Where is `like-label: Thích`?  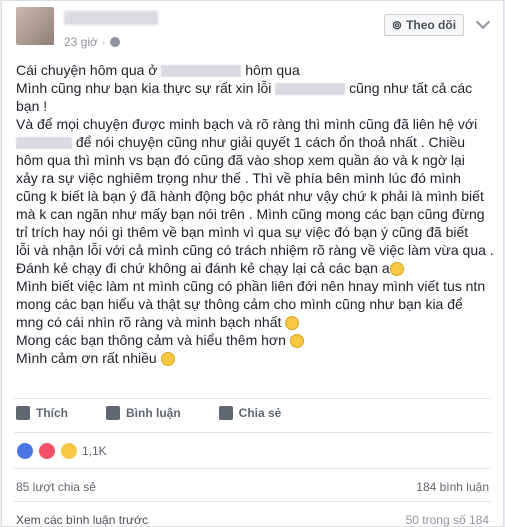
like-label: Thích is located at coordinates (52, 413).